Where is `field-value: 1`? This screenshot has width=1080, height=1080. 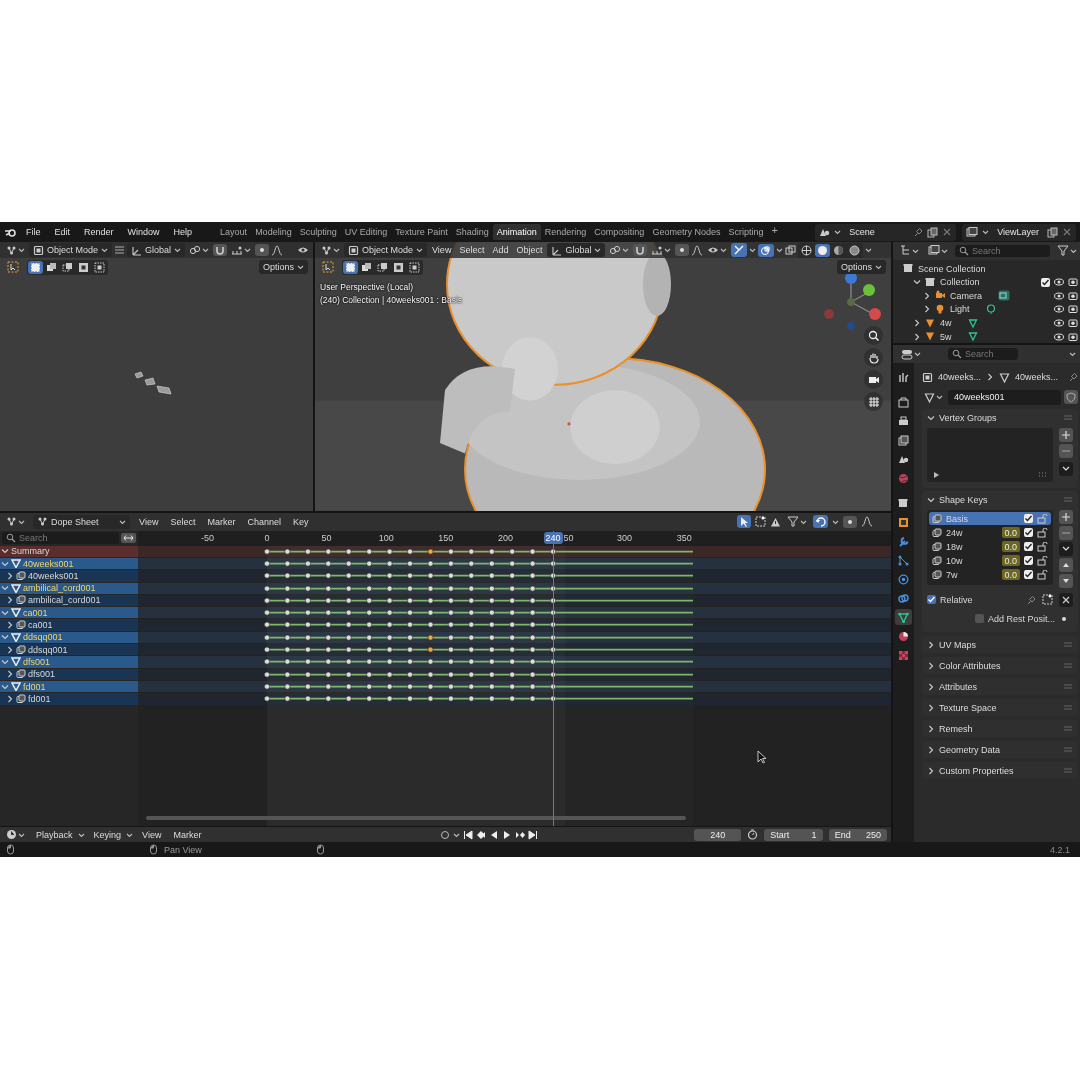 field-value: 1 is located at coordinates (814, 834).